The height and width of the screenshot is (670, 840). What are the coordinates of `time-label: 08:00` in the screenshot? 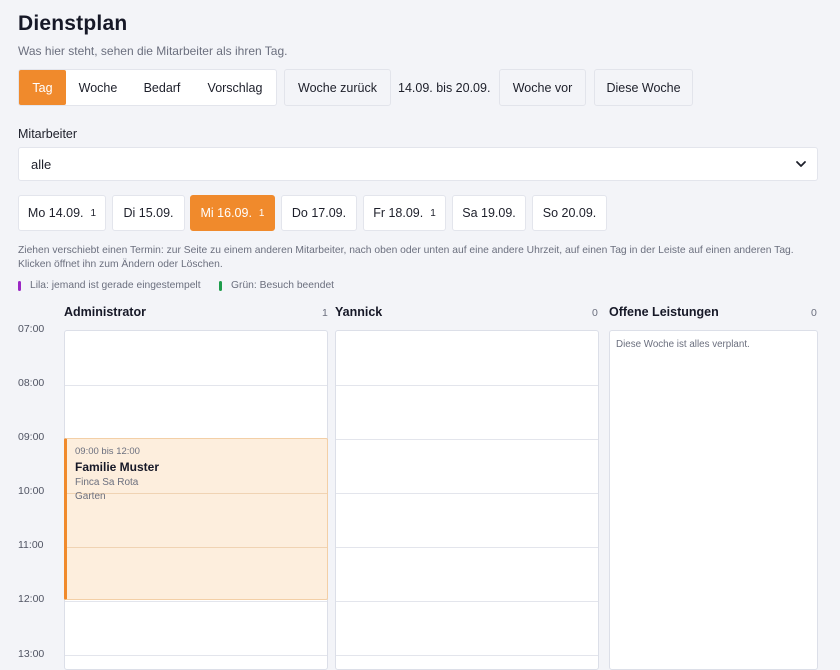 It's located at (31, 383).